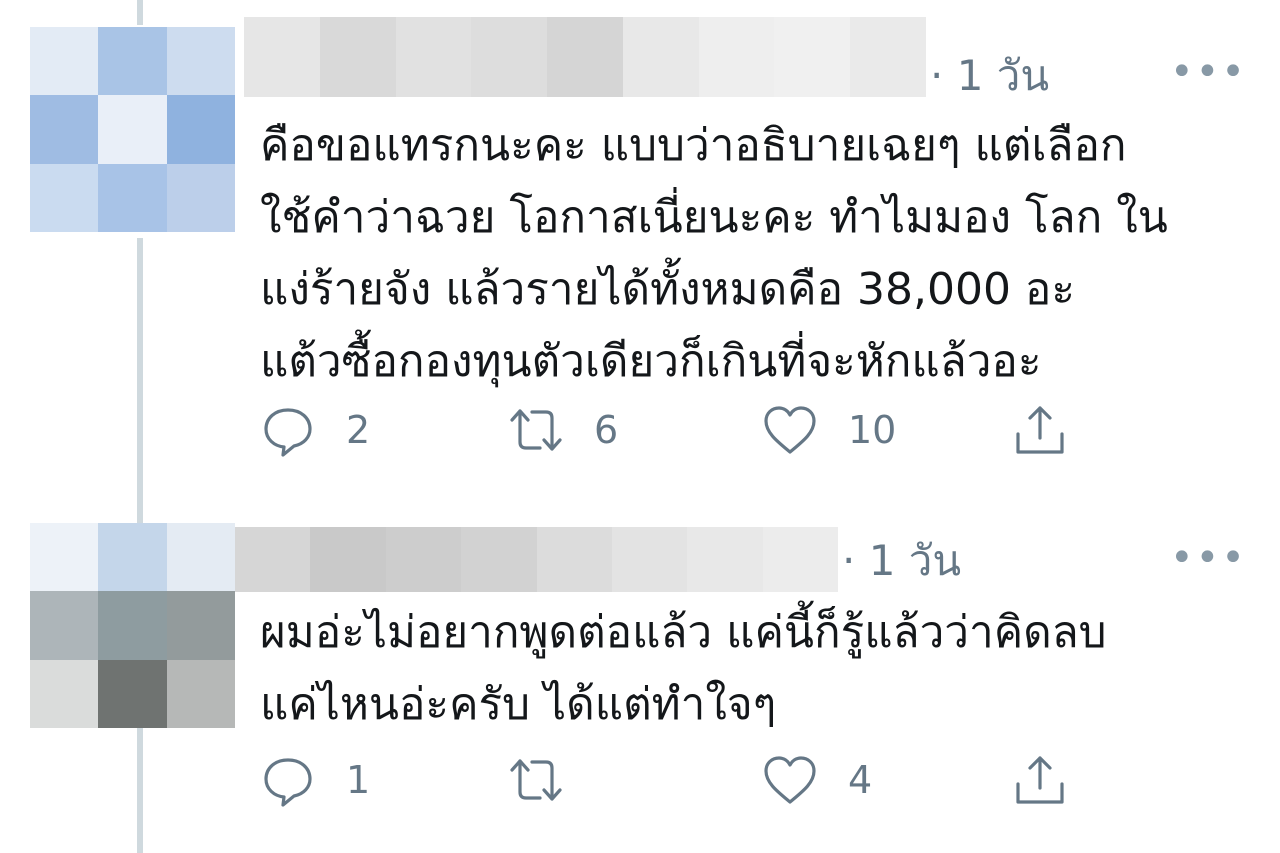  I want to click on retweet-button: 6, so click(563, 430).